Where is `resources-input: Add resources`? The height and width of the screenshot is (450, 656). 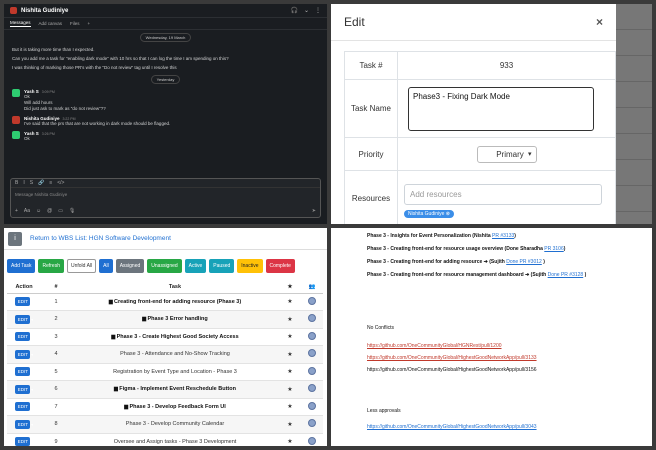
resources-input: Add resources is located at coordinates (503, 194).